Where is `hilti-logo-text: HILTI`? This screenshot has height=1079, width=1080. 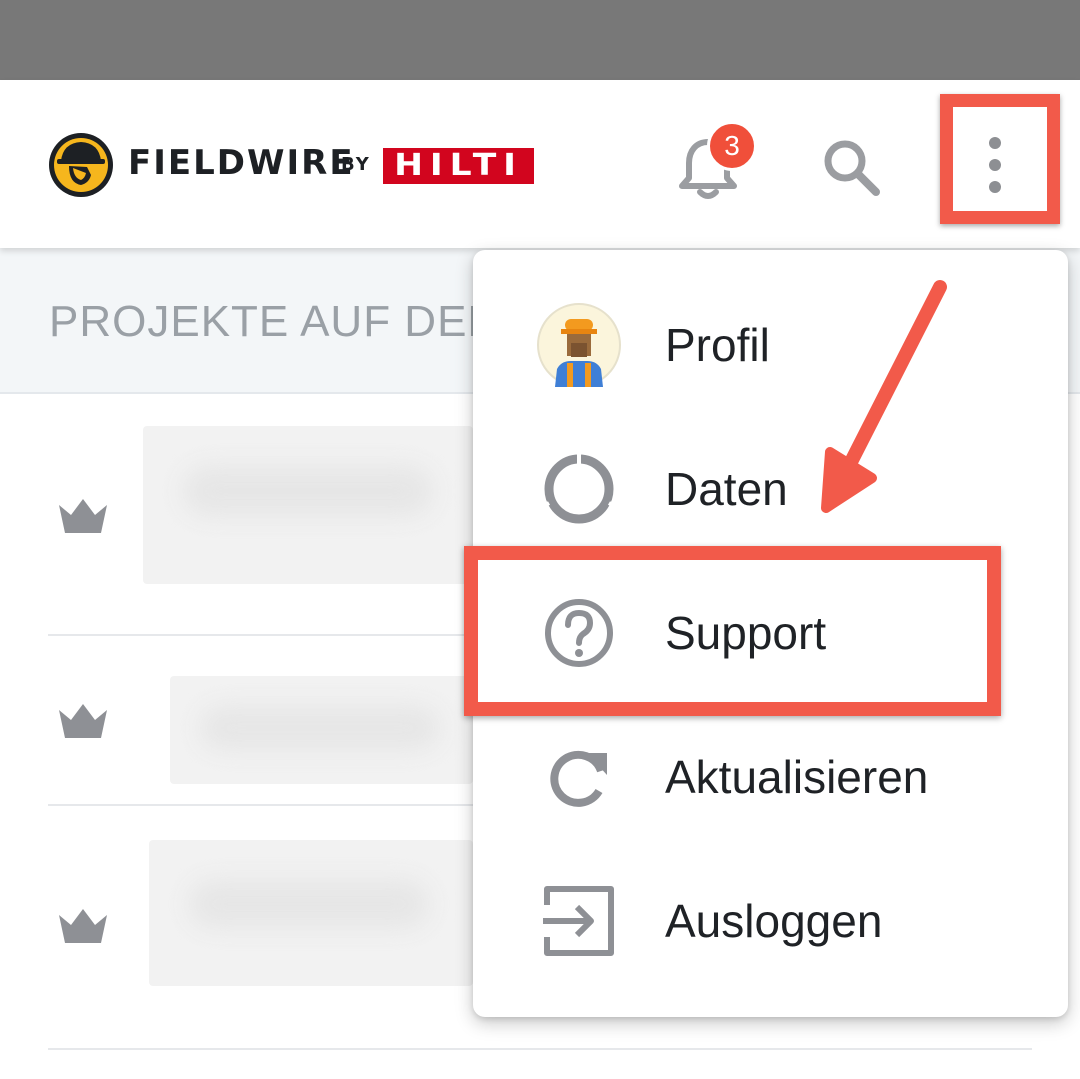 hilti-logo-text: HILTI is located at coordinates (458, 165).